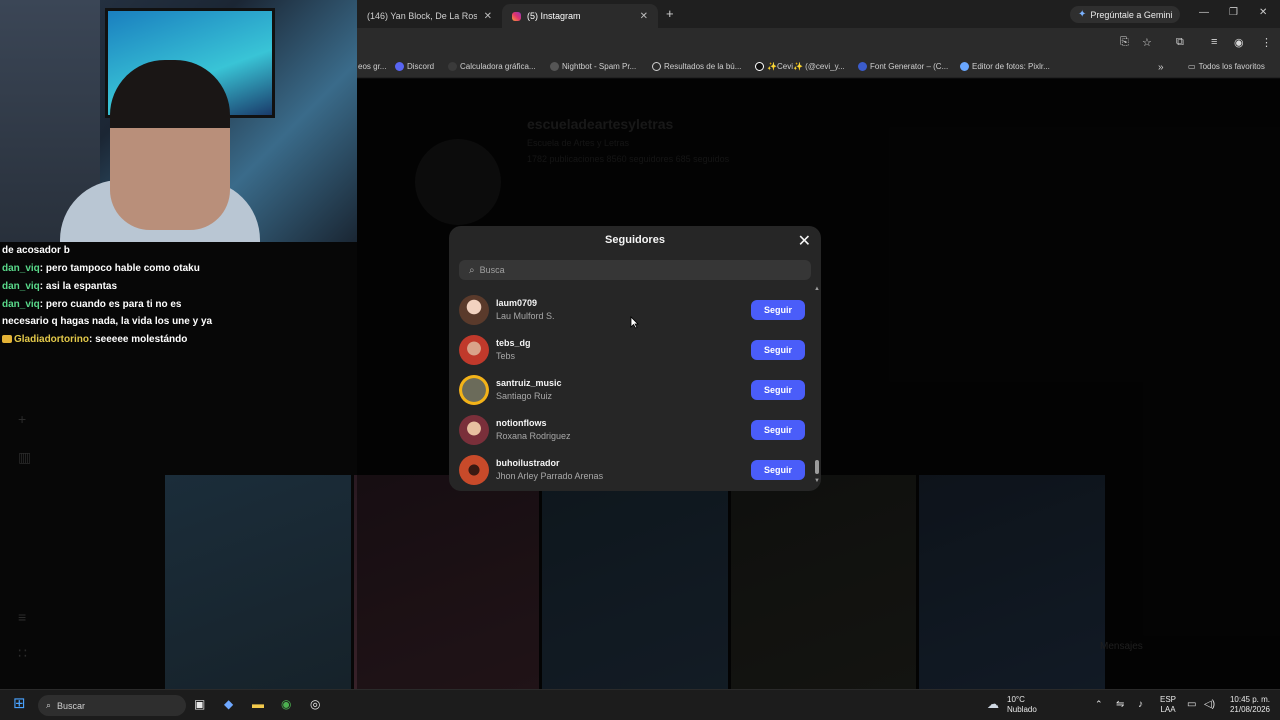  Describe the element at coordinates (228, 704) in the screenshot. I see `app-icon: ◆` at that location.